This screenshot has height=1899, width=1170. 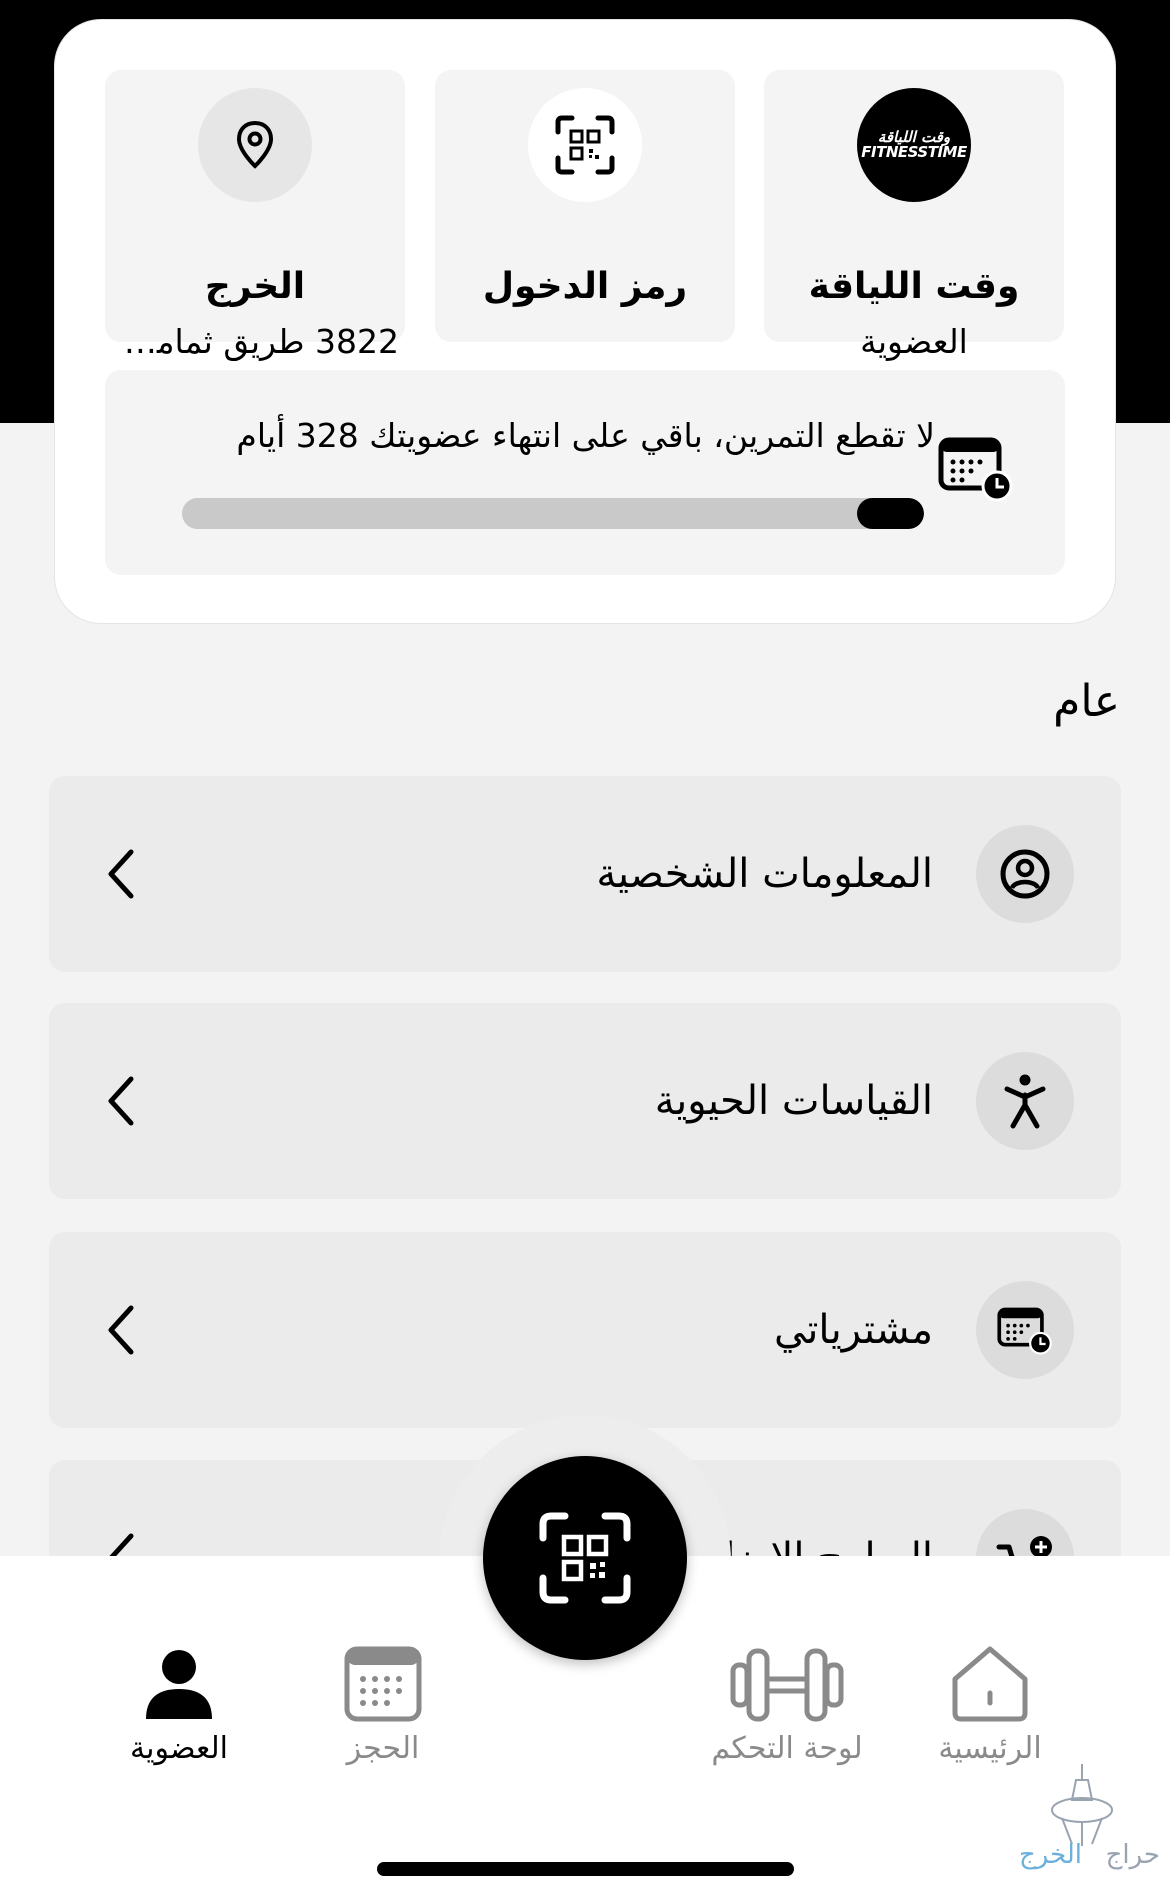 What do you see at coordinates (1082, 1805) in the screenshot?
I see `tower-logo-icon` at bounding box center [1082, 1805].